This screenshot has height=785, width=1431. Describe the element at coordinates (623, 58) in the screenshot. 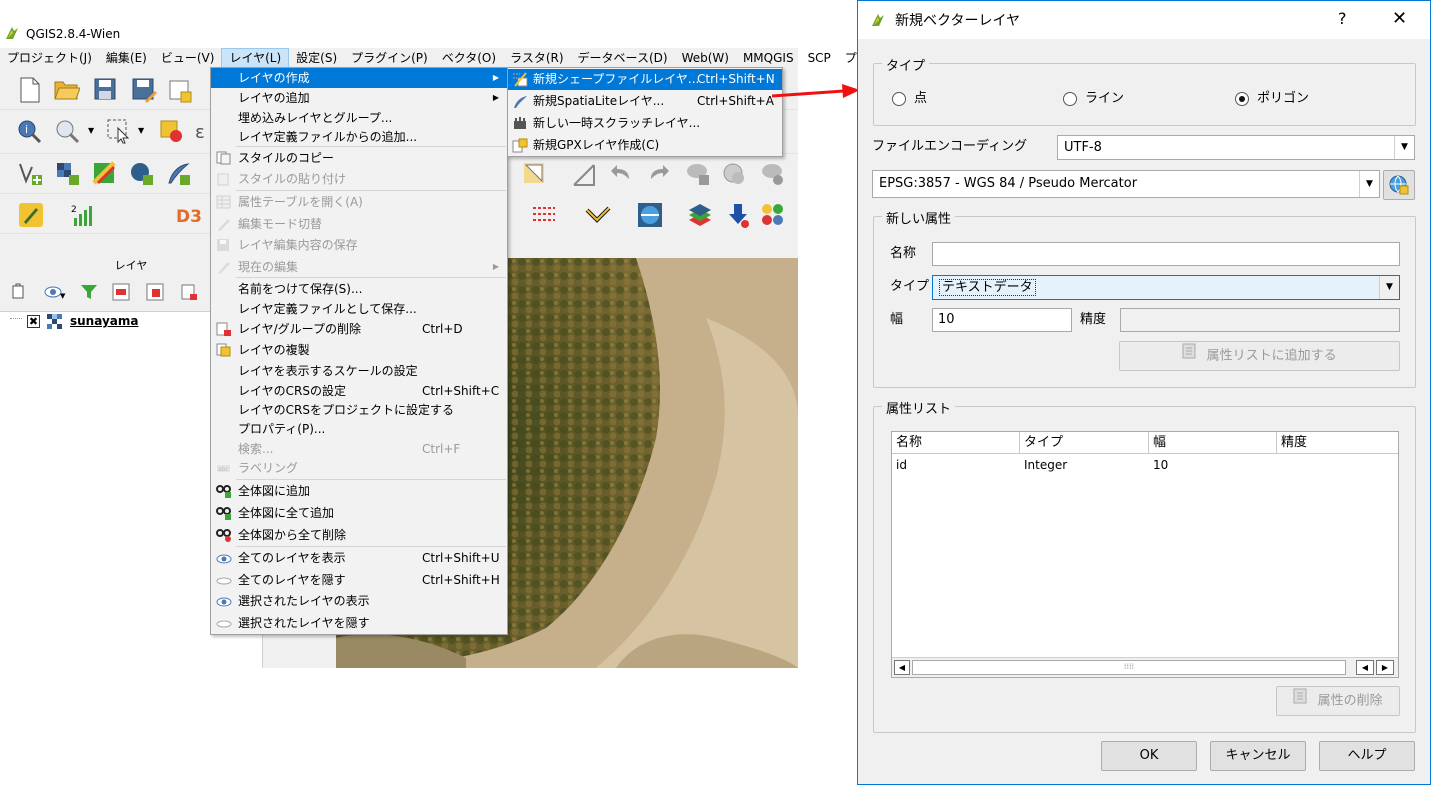

I see `menu-8: データベース(D)` at that location.